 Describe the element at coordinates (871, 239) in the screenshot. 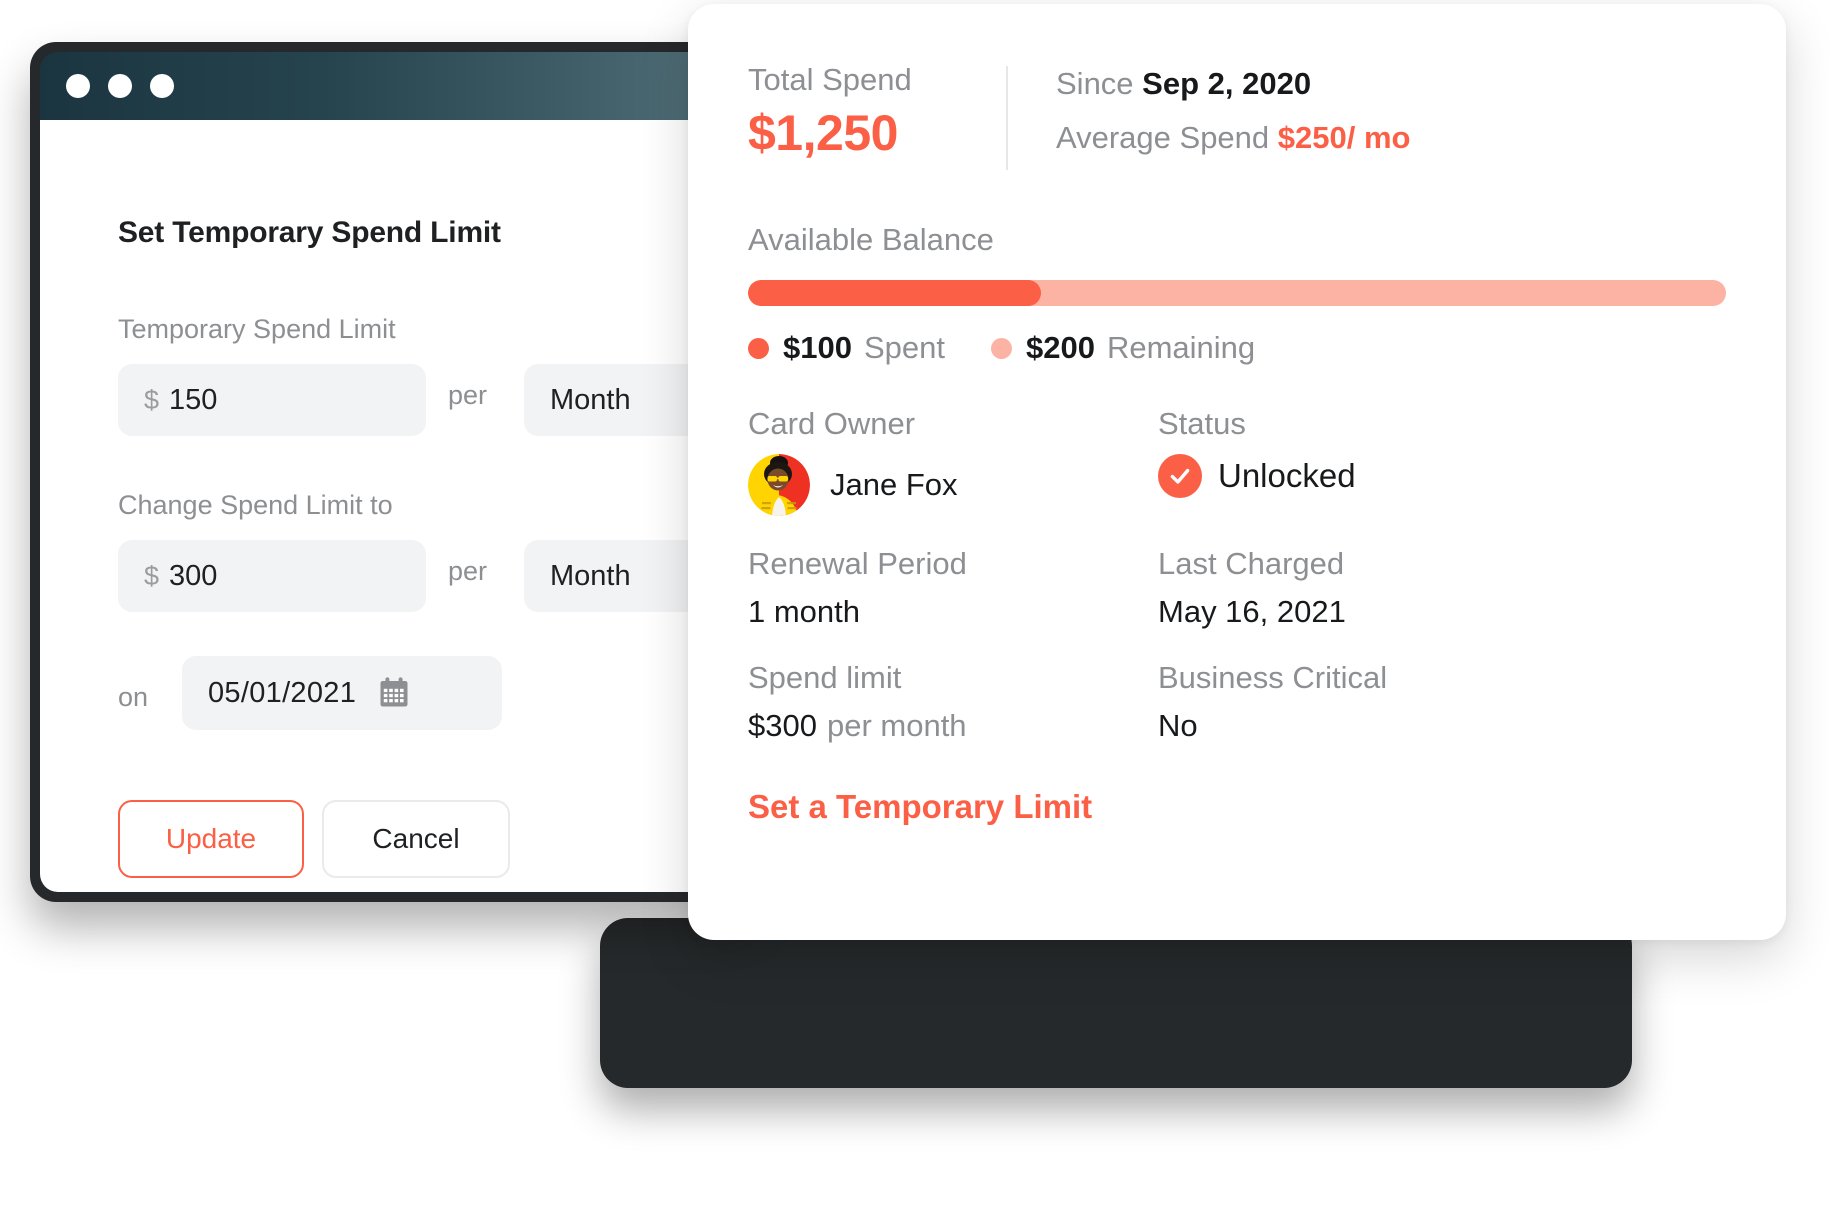

I see `available-balance-label: Available Balance` at that location.